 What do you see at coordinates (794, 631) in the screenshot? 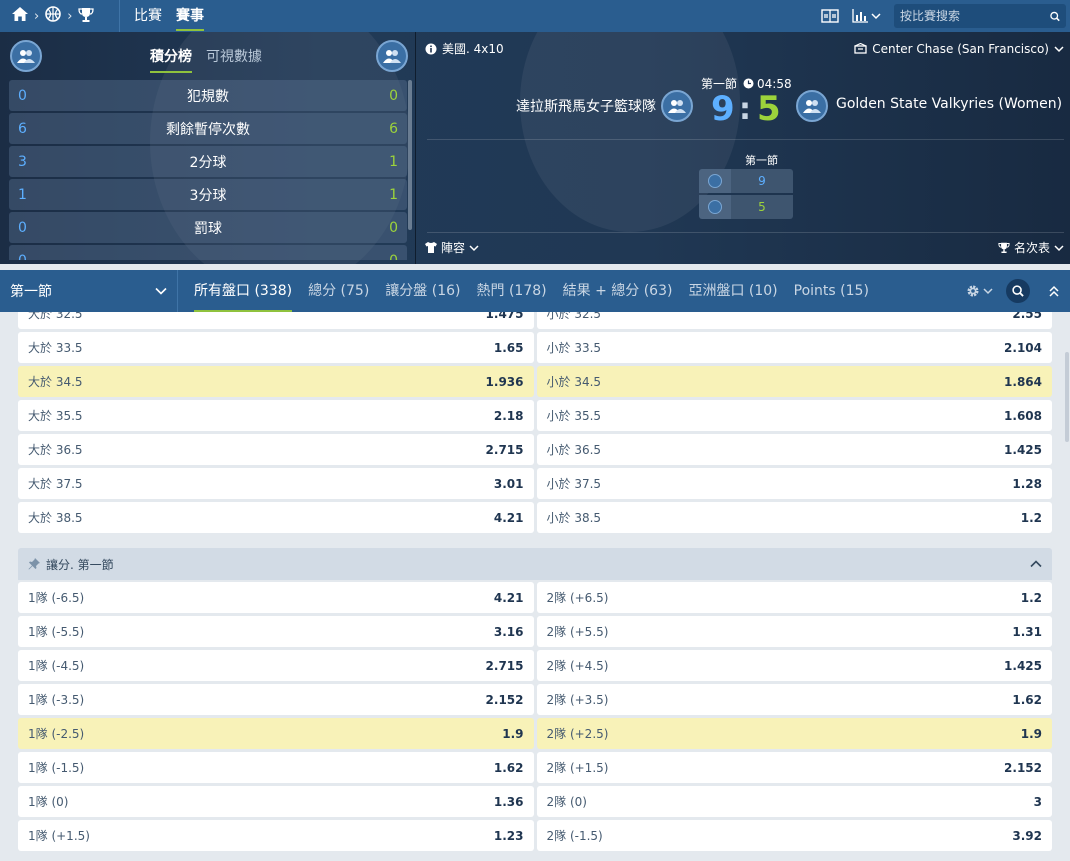
I see `odds-cell-team2: 2隊 (+5.5) 1.31` at bounding box center [794, 631].